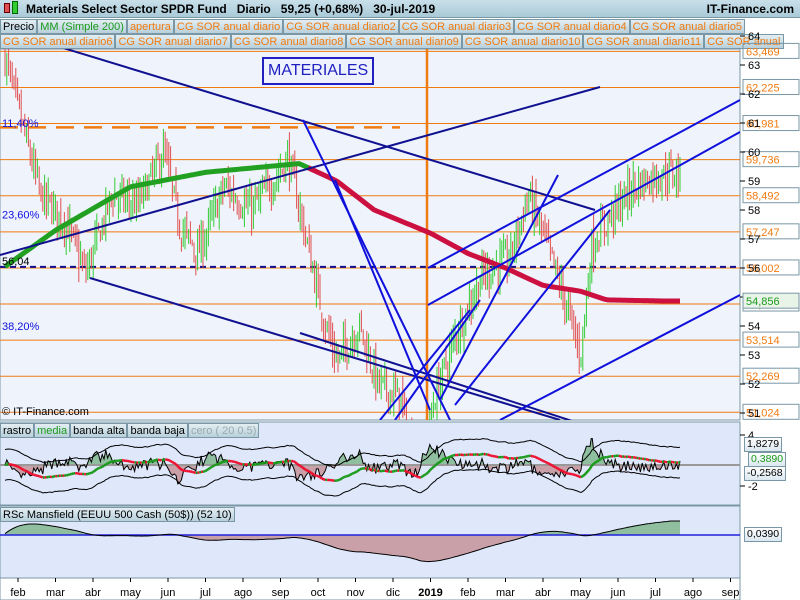  I want to click on y-tick-label: 64, so click(754, 37).